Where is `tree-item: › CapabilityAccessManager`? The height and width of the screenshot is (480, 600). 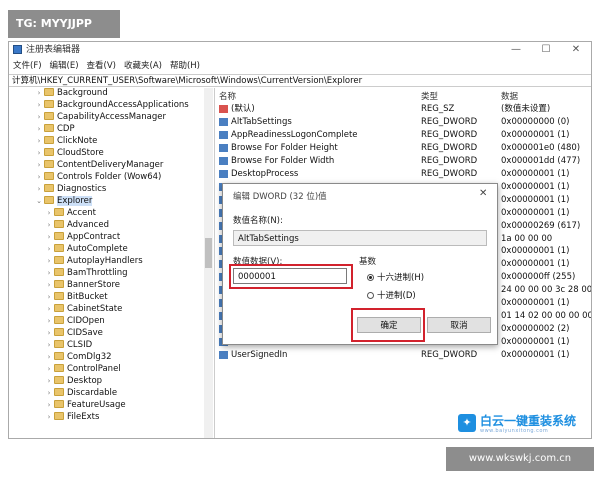
tree-item: › CapabilityAccessManager is located at coordinates (100, 117).